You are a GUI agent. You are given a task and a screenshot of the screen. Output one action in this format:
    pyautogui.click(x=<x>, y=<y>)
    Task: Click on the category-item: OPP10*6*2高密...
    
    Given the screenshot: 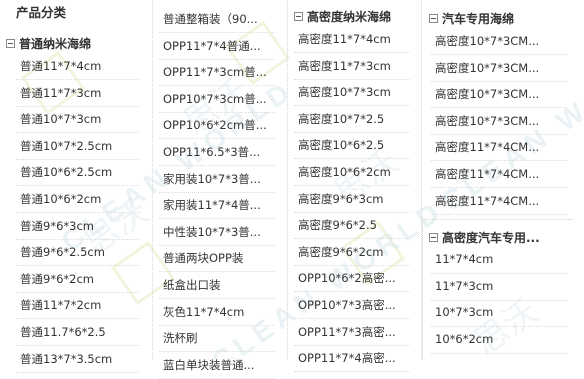 What is the action you would take?
    pyautogui.click(x=347, y=278)
    